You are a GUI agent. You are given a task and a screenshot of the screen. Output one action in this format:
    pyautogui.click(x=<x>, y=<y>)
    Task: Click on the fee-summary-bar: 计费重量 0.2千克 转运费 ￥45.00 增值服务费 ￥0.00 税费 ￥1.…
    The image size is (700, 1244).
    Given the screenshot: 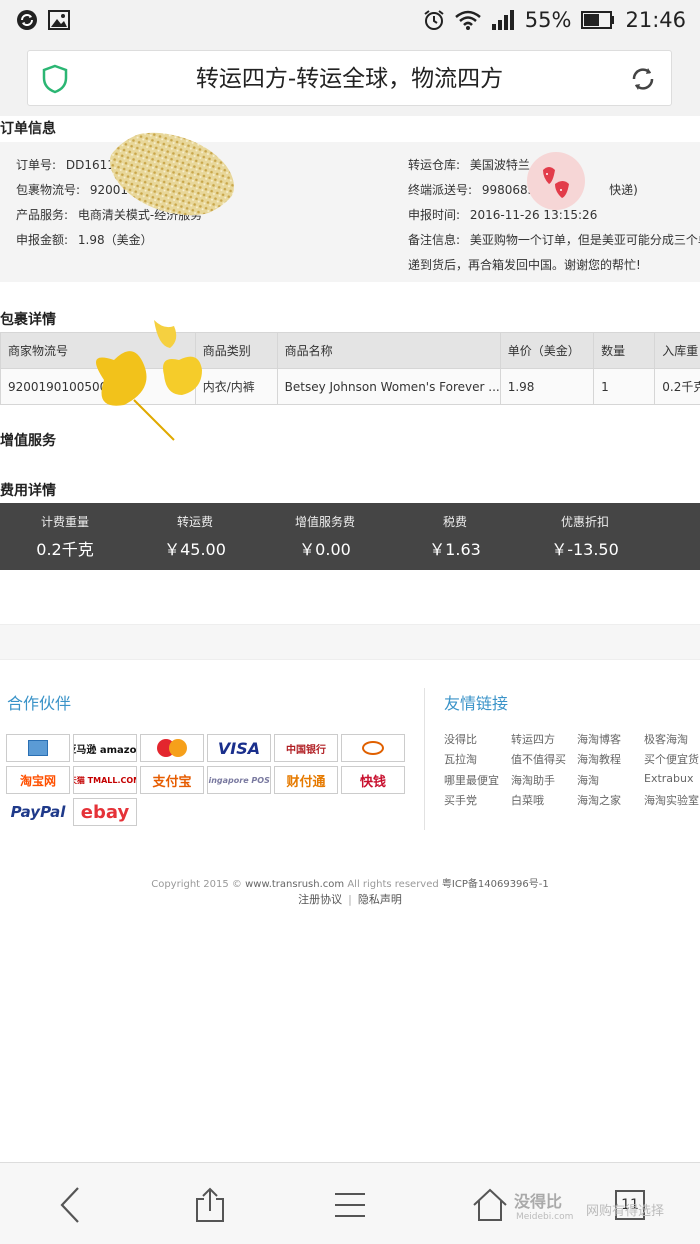 What is the action you would take?
    pyautogui.click(x=350, y=536)
    